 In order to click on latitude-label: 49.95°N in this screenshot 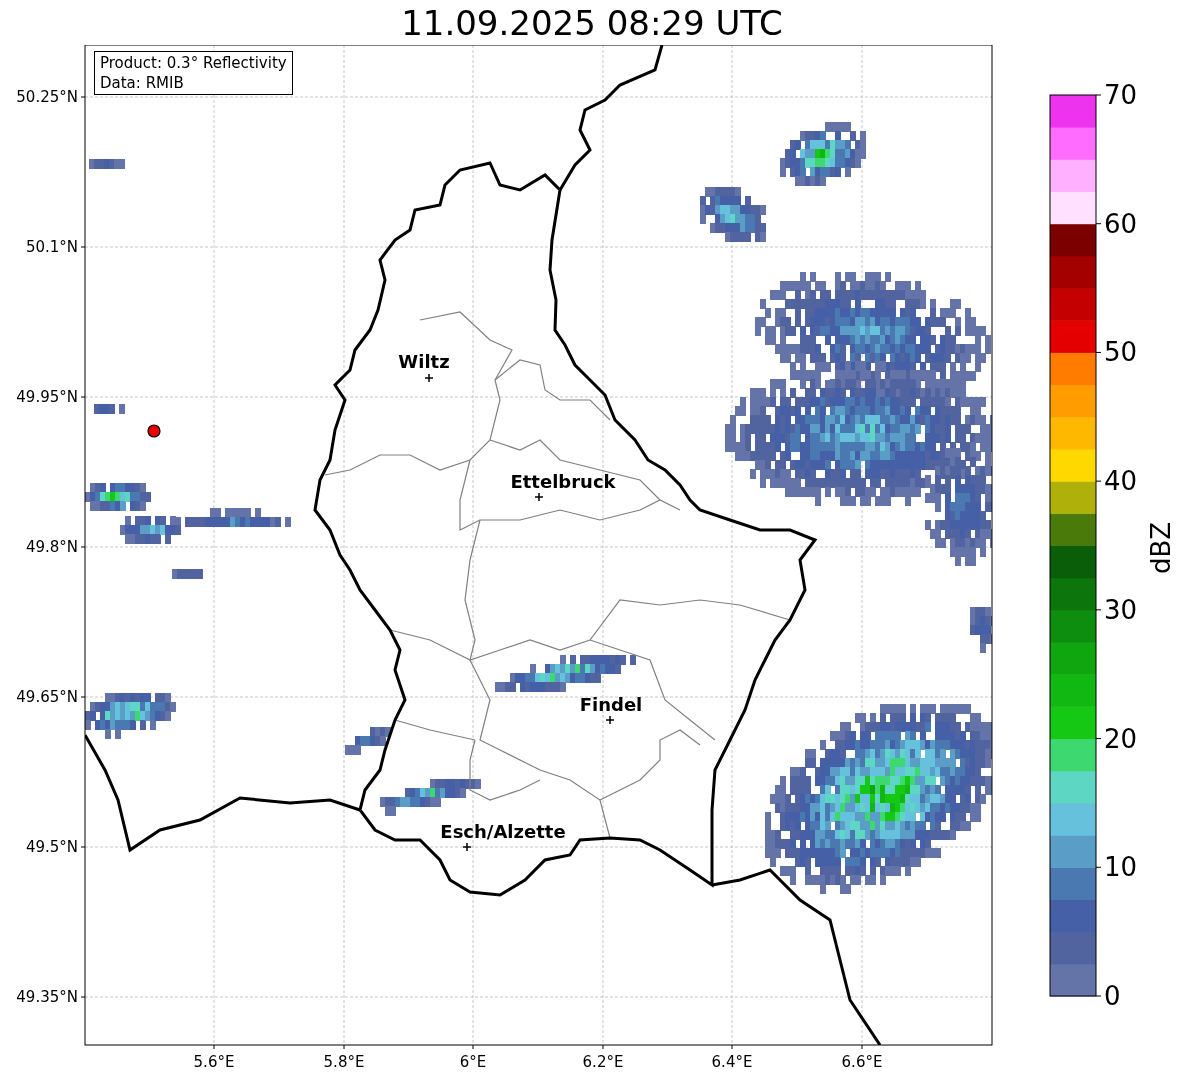, I will do `click(47, 397)`.